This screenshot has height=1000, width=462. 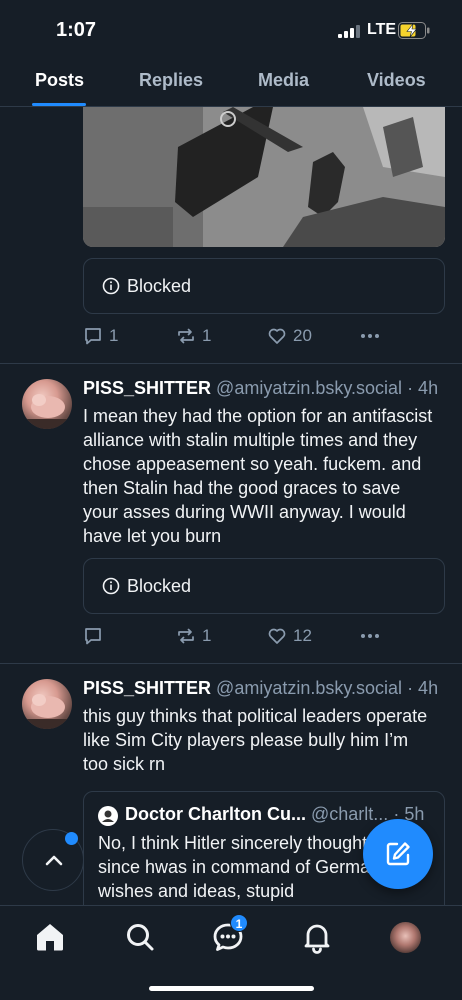 I want to click on like-button: 20, so click(x=289, y=336).